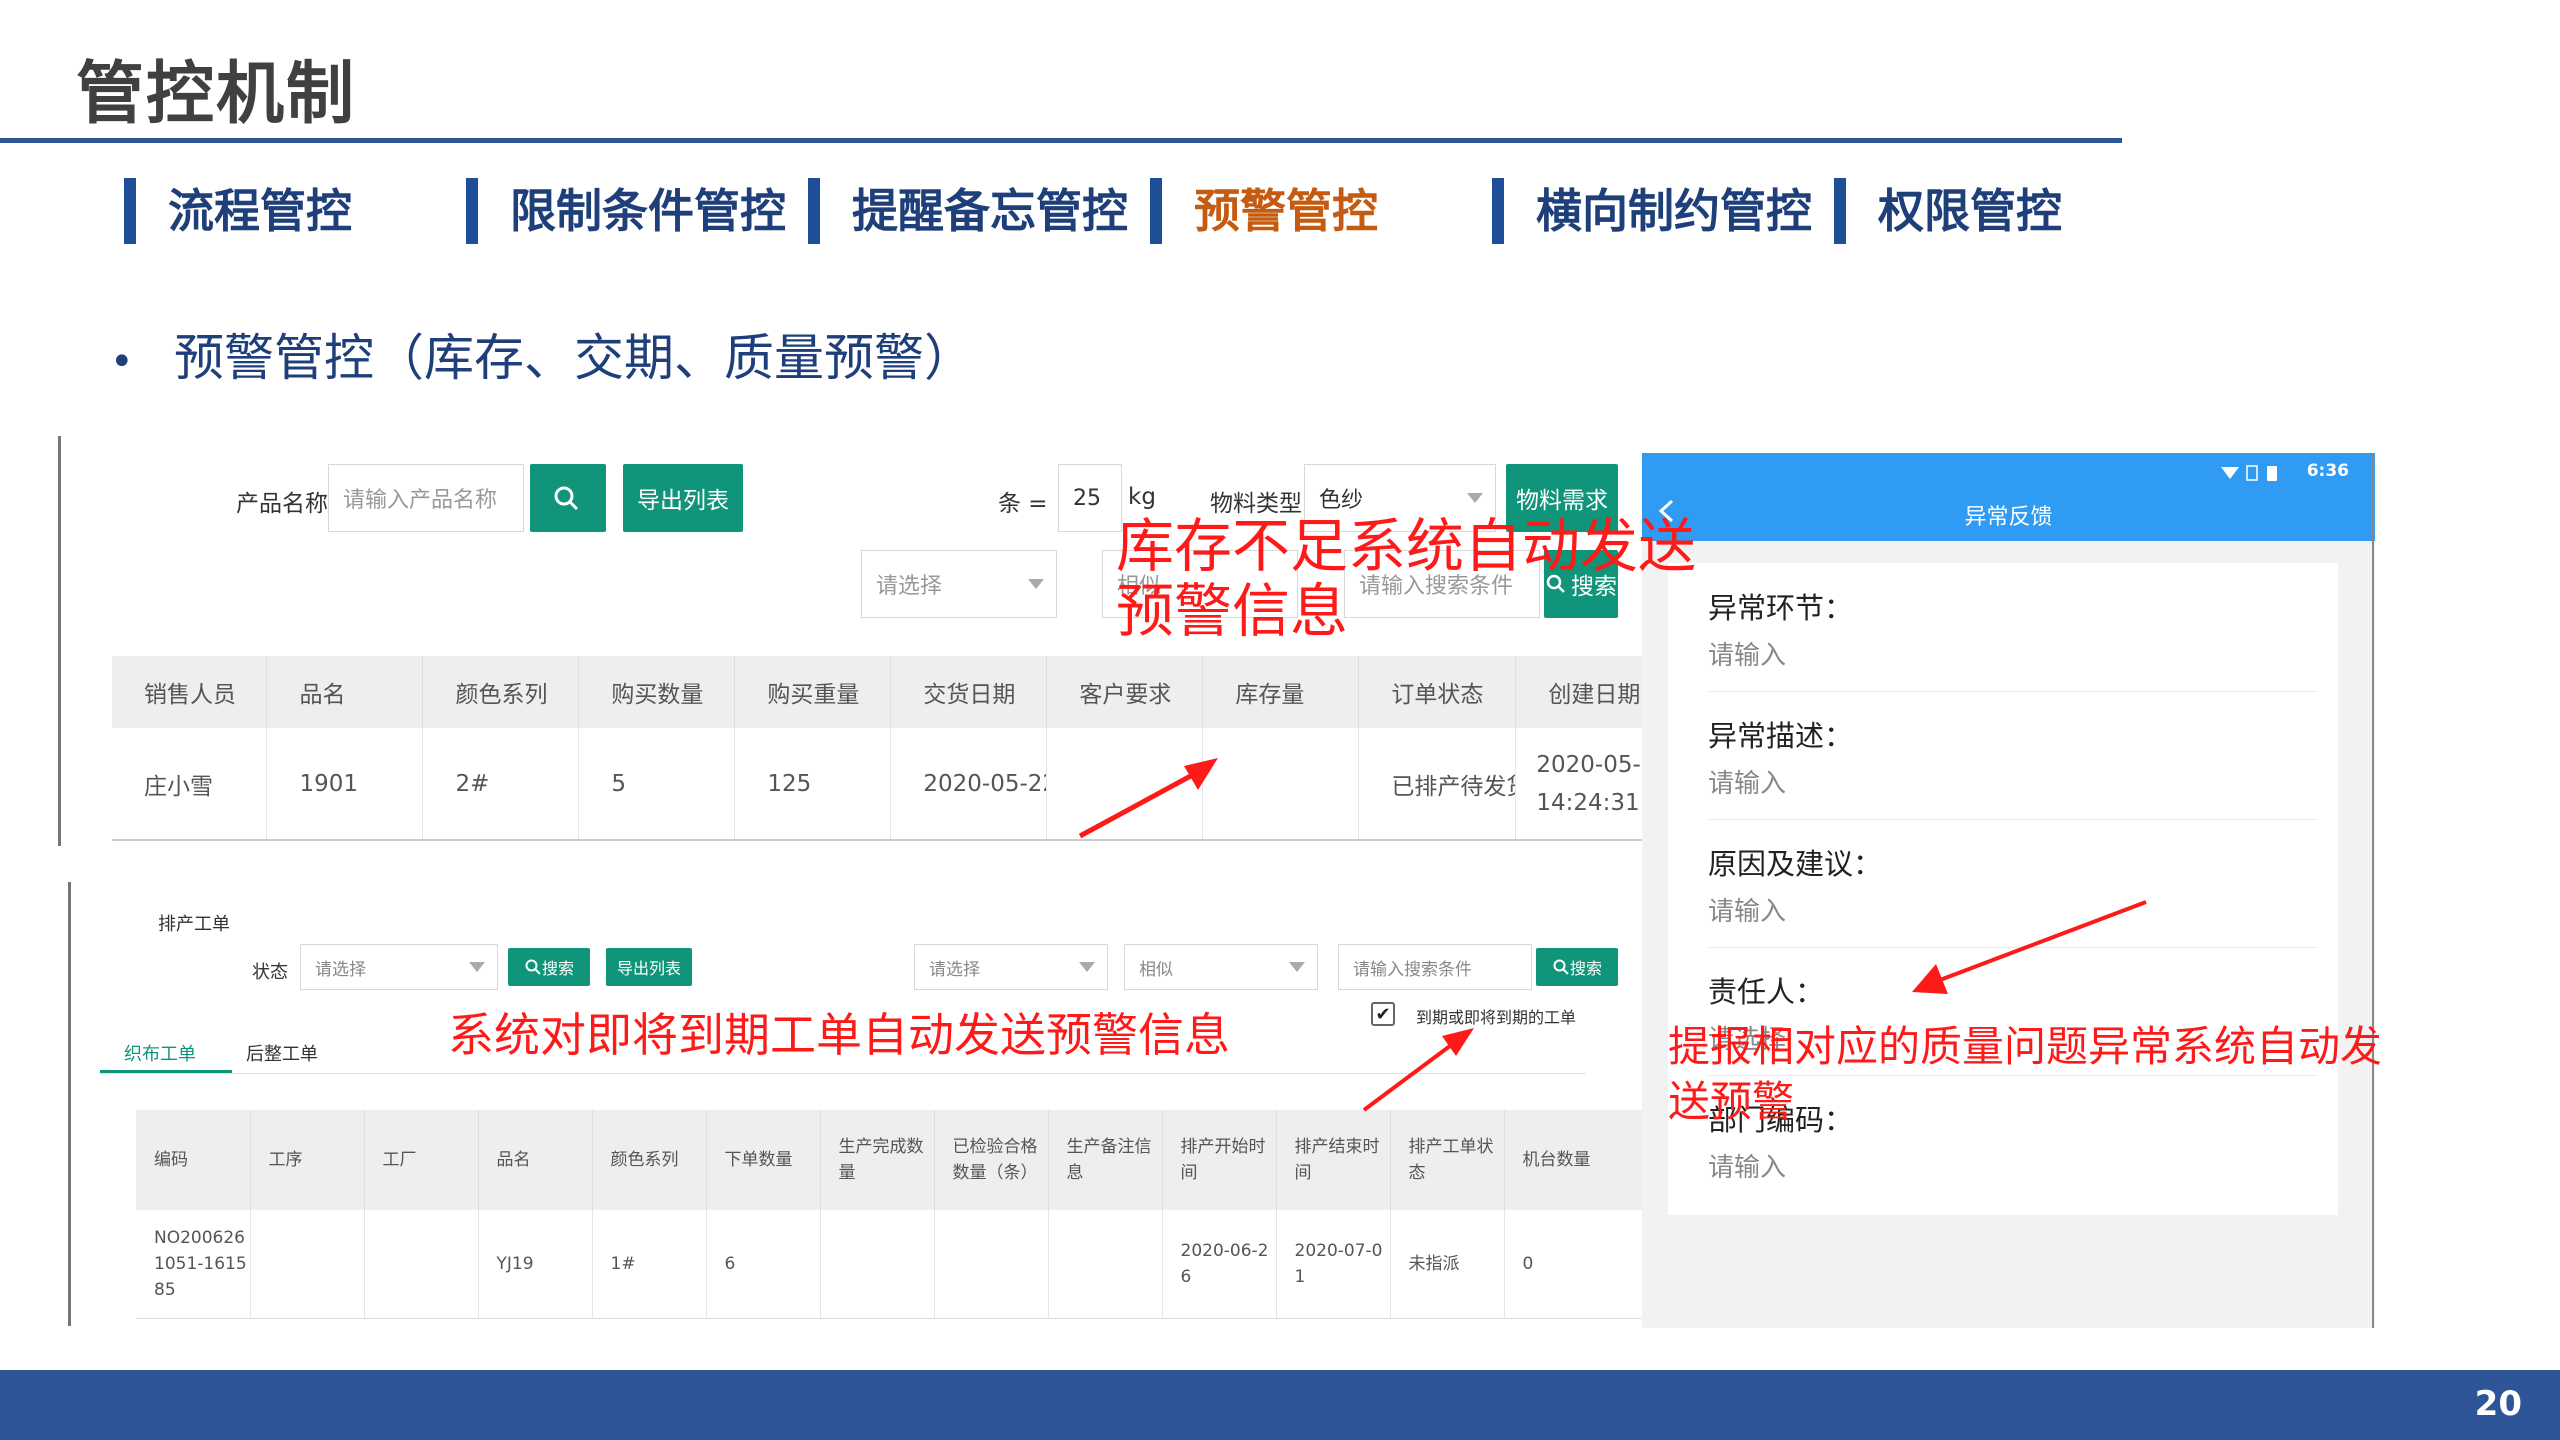 This screenshot has width=2560, height=1440. Describe the element at coordinates (969, 784) in the screenshot. I see `cell-delivery-date: 2020-05-22` at that location.